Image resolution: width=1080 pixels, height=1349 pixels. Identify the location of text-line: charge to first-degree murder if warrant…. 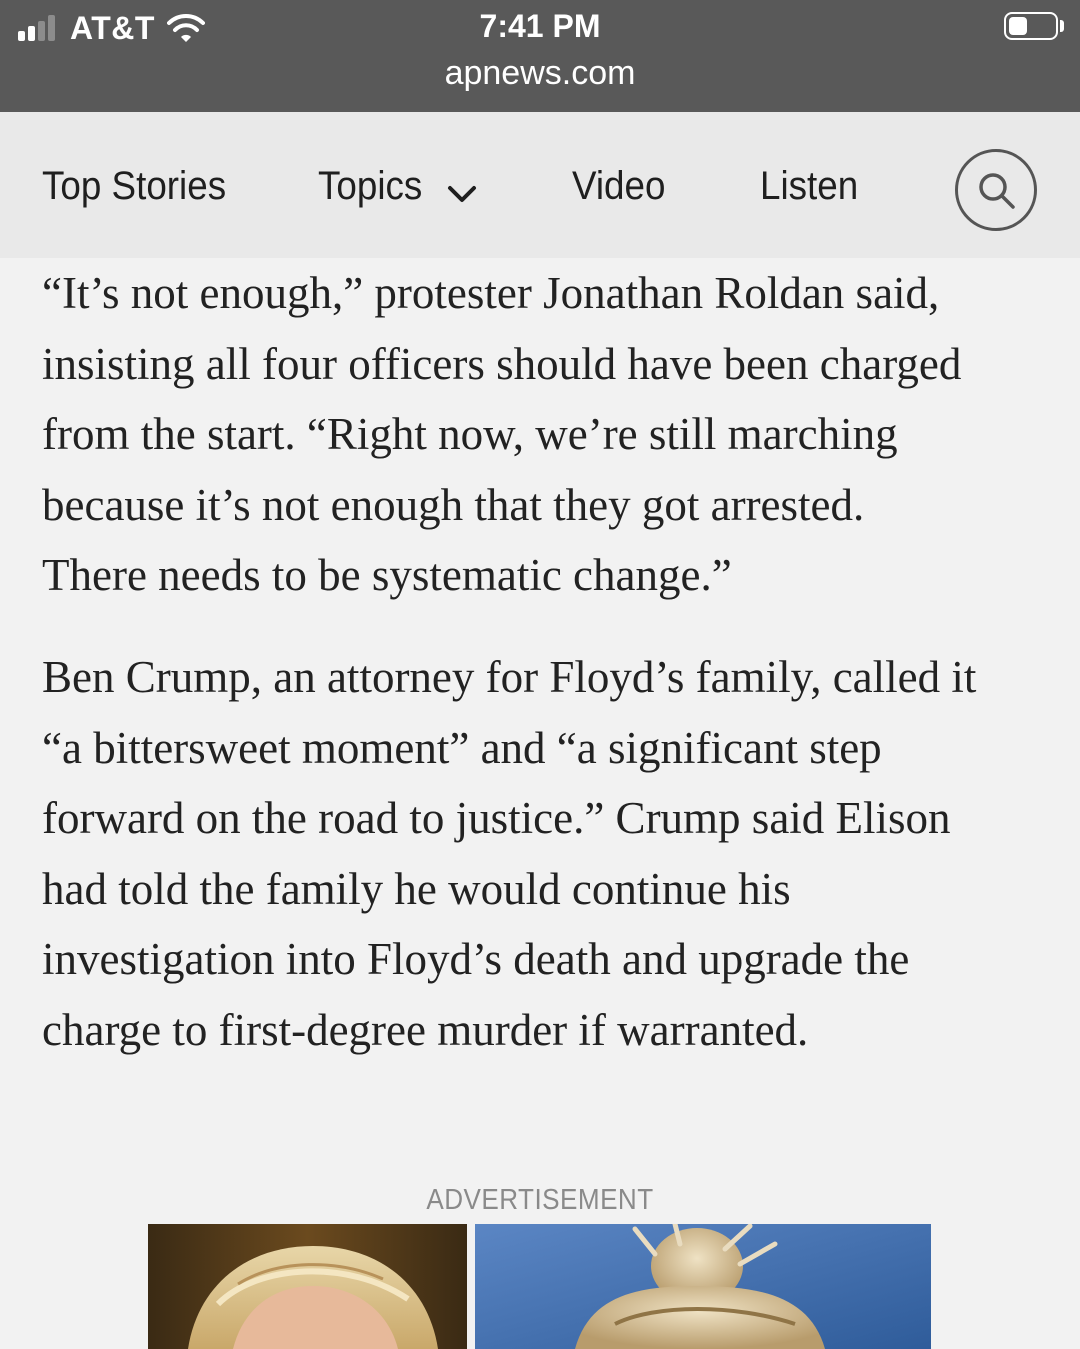
(425, 1029).